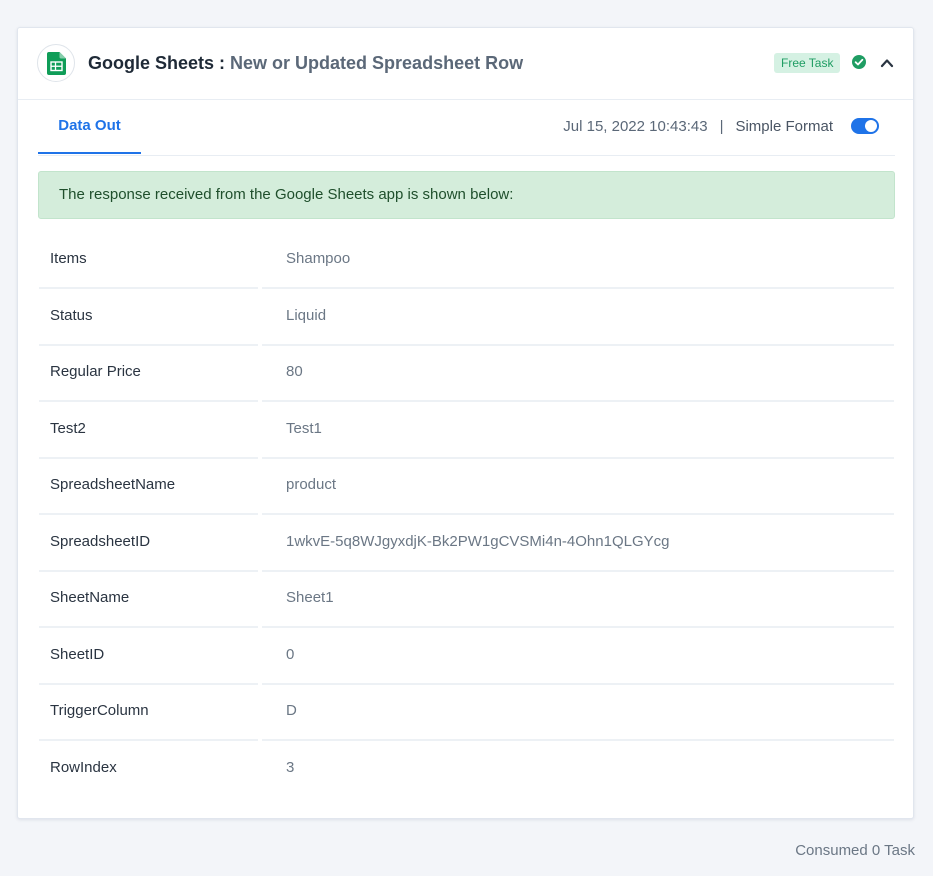 This screenshot has height=876, width=933. I want to click on simple-format-toggle, so click(865, 126).